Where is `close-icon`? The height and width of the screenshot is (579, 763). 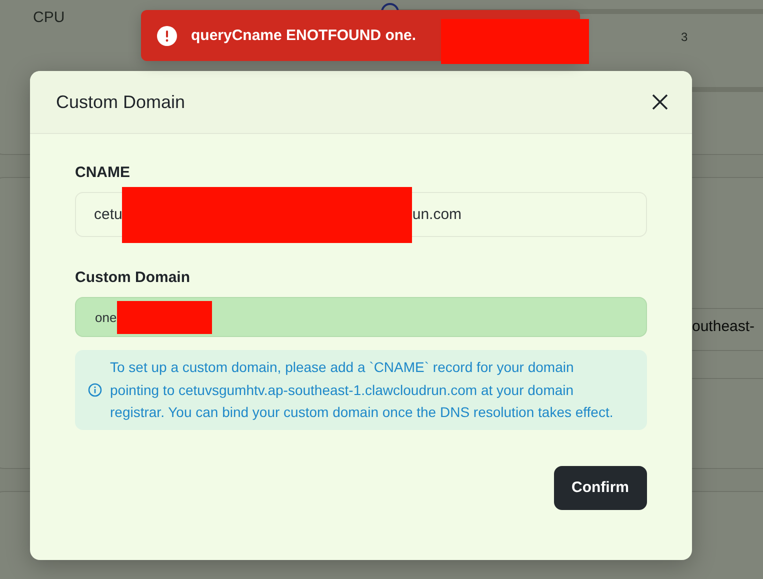
close-icon is located at coordinates (660, 102).